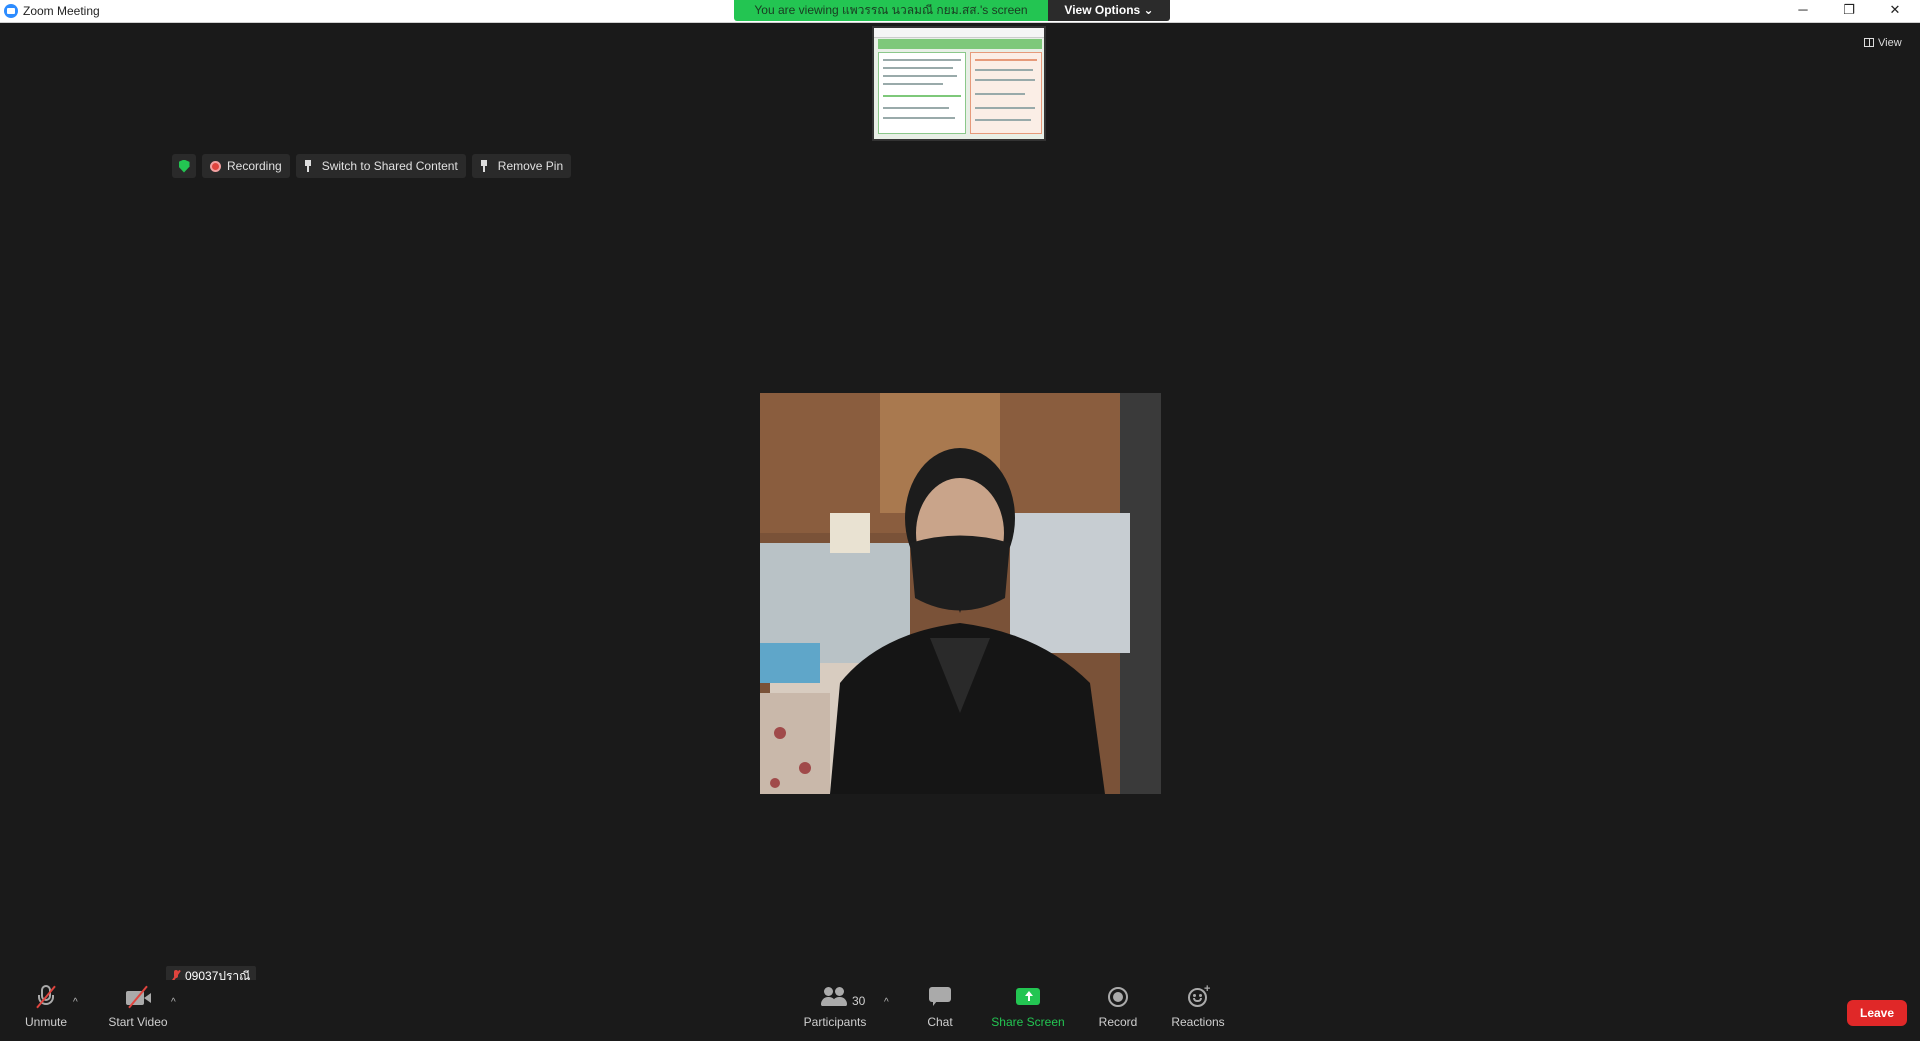  I want to click on thumbnail-left-panel, so click(922, 93).